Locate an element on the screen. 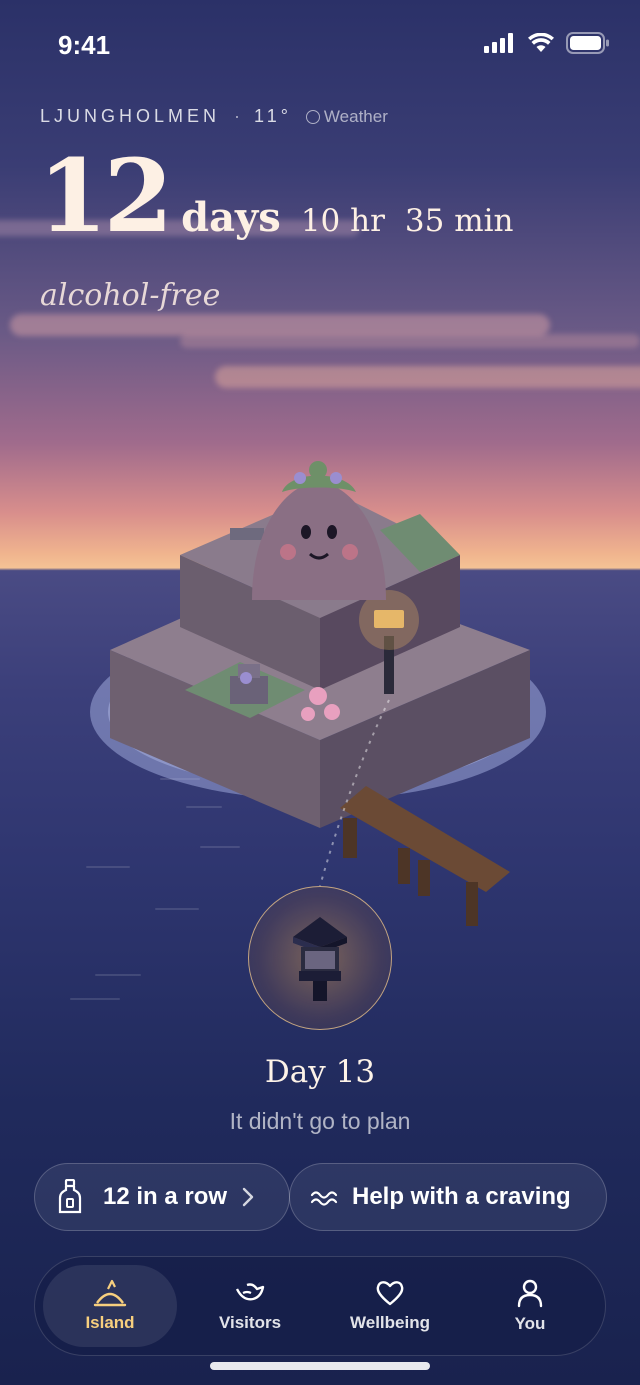 The image size is (640, 1385). location-name: LJUNGHOLMEN is located at coordinates (130, 116).